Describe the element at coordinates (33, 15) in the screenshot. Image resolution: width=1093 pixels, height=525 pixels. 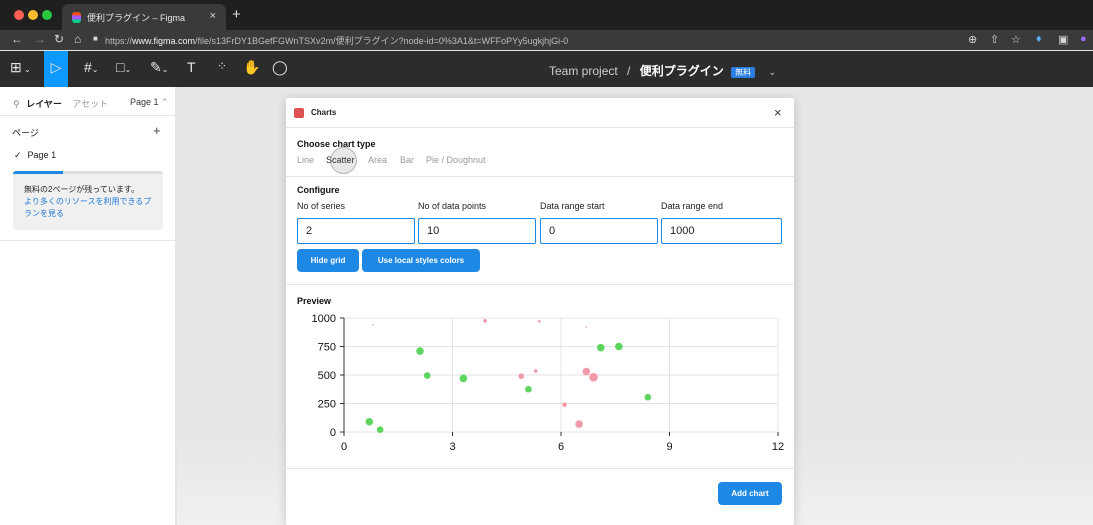
I see `minimize-window-button` at that location.